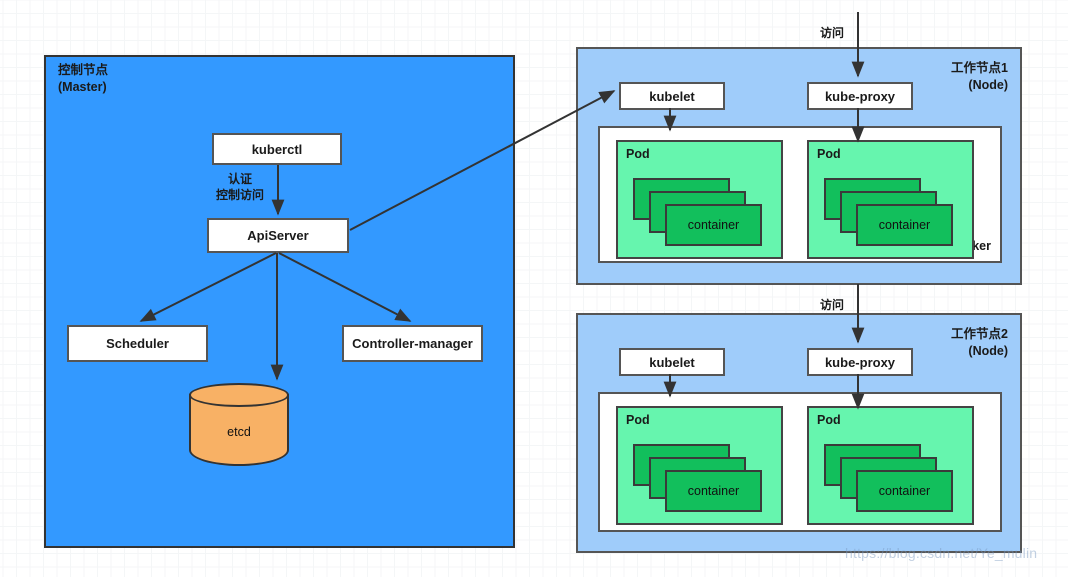 This screenshot has height=577, width=1068. Describe the element at coordinates (979, 76) in the screenshot. I see `worker-node-1-label: 工作节点1 (Node)` at that location.